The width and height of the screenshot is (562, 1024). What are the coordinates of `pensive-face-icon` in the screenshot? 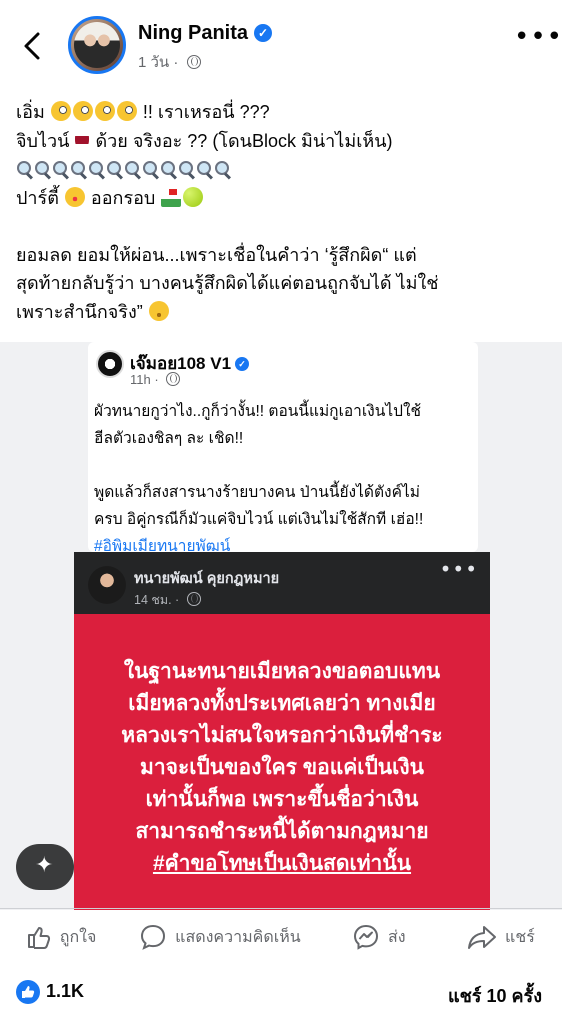 It's located at (158, 310).